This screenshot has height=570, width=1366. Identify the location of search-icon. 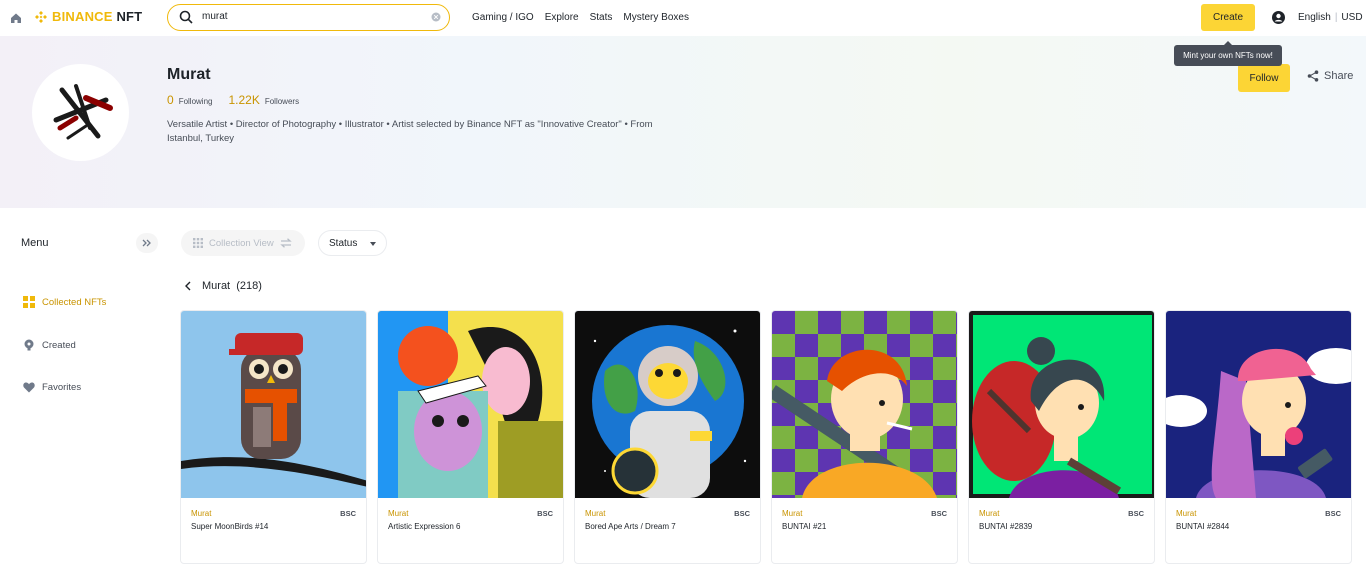
(186, 17).